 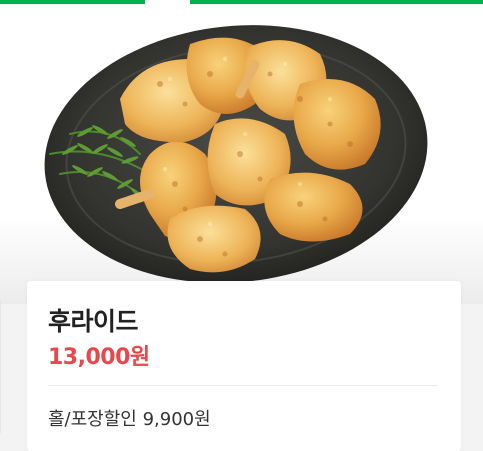 What do you see at coordinates (93, 321) in the screenshot?
I see `menu-name: 후라이드` at bounding box center [93, 321].